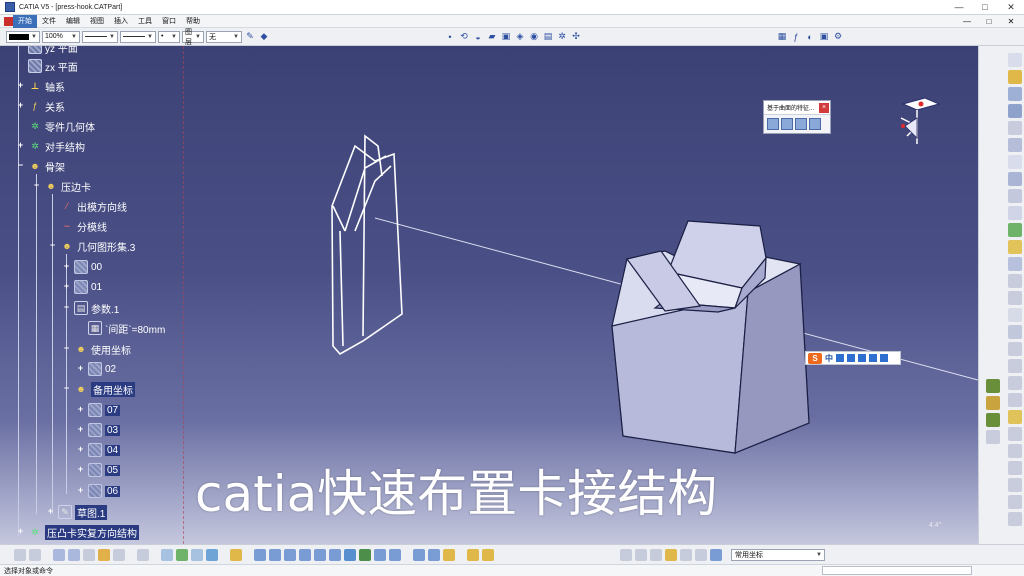 The height and width of the screenshot is (576, 1024). Describe the element at coordinates (985, 7) in the screenshot. I see `maximize-button: □` at that location.